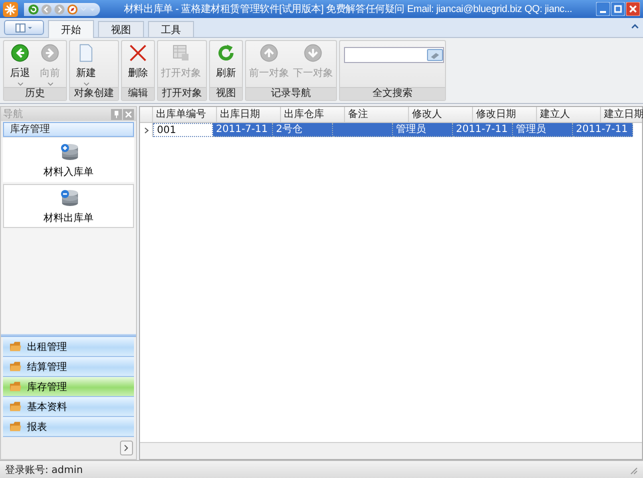  Describe the element at coordinates (303, 130) in the screenshot. I see `table-cell: 2号仓` at that location.